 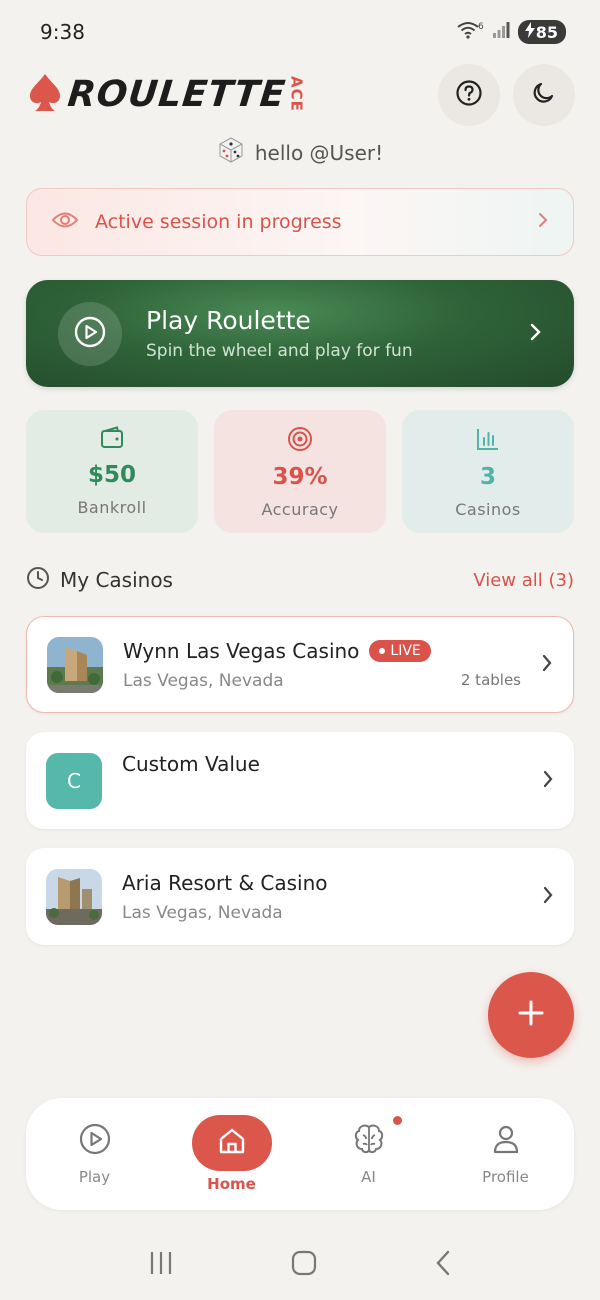 I want to click on nav-label: AI, so click(x=368, y=1177).